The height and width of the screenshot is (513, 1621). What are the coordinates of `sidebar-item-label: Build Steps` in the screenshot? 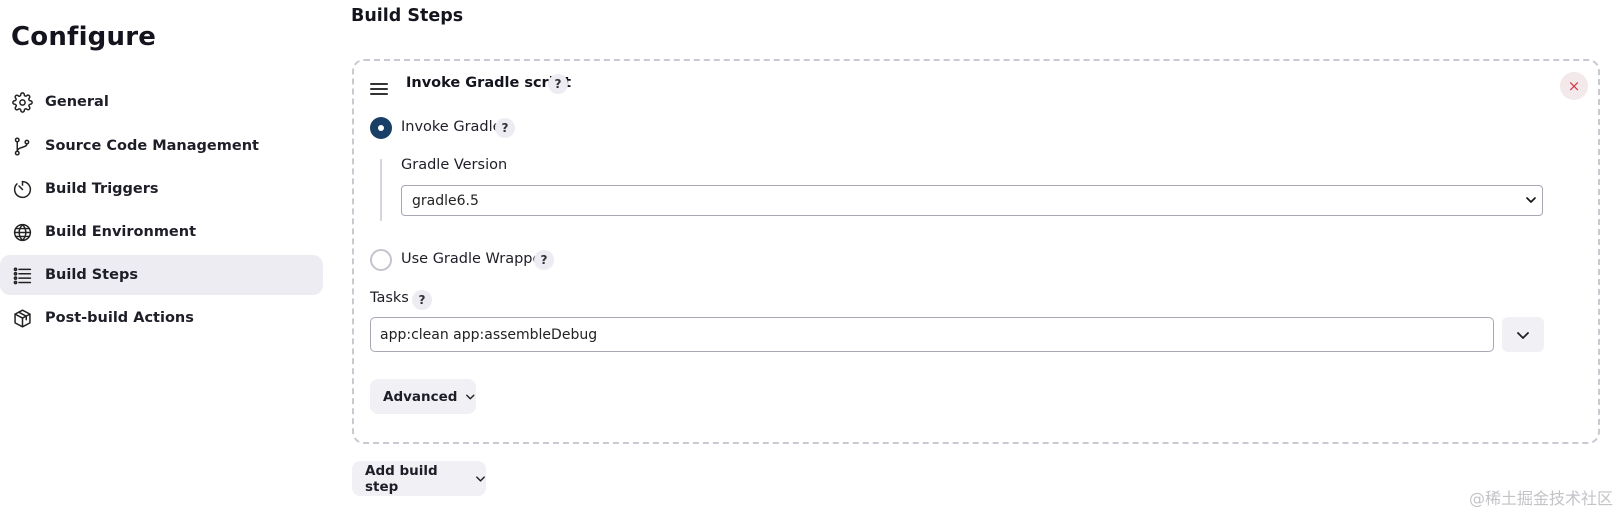 It's located at (91, 275).